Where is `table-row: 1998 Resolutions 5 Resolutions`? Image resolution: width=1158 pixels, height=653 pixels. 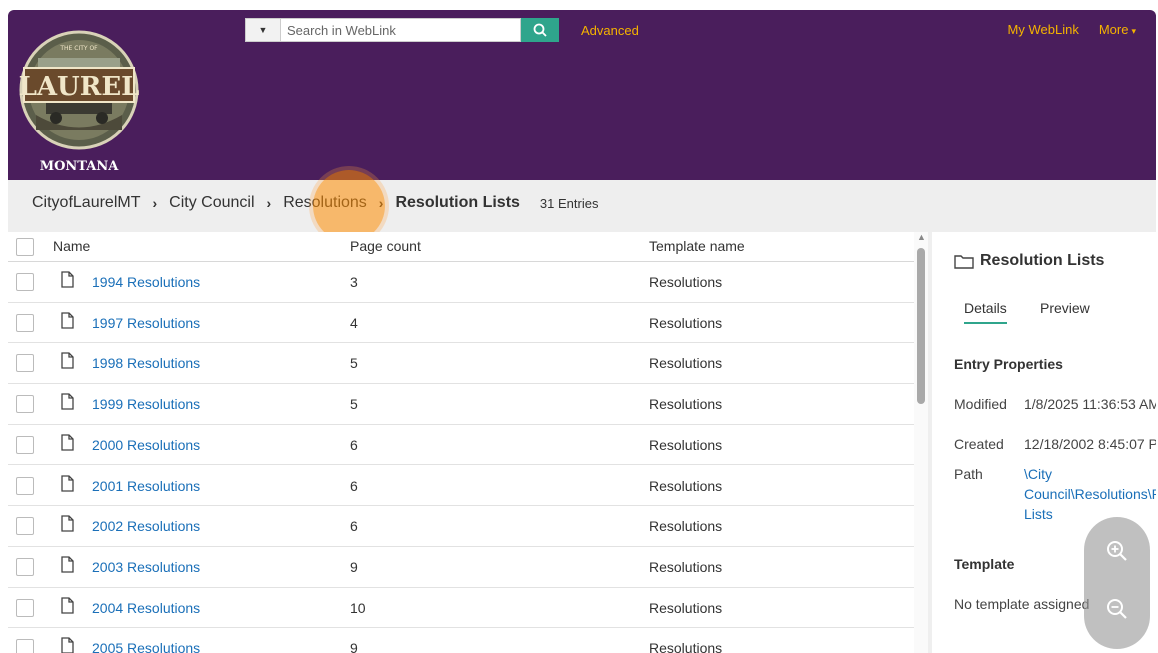
table-row: 1998 Resolutions 5 Resolutions is located at coordinates (462, 364).